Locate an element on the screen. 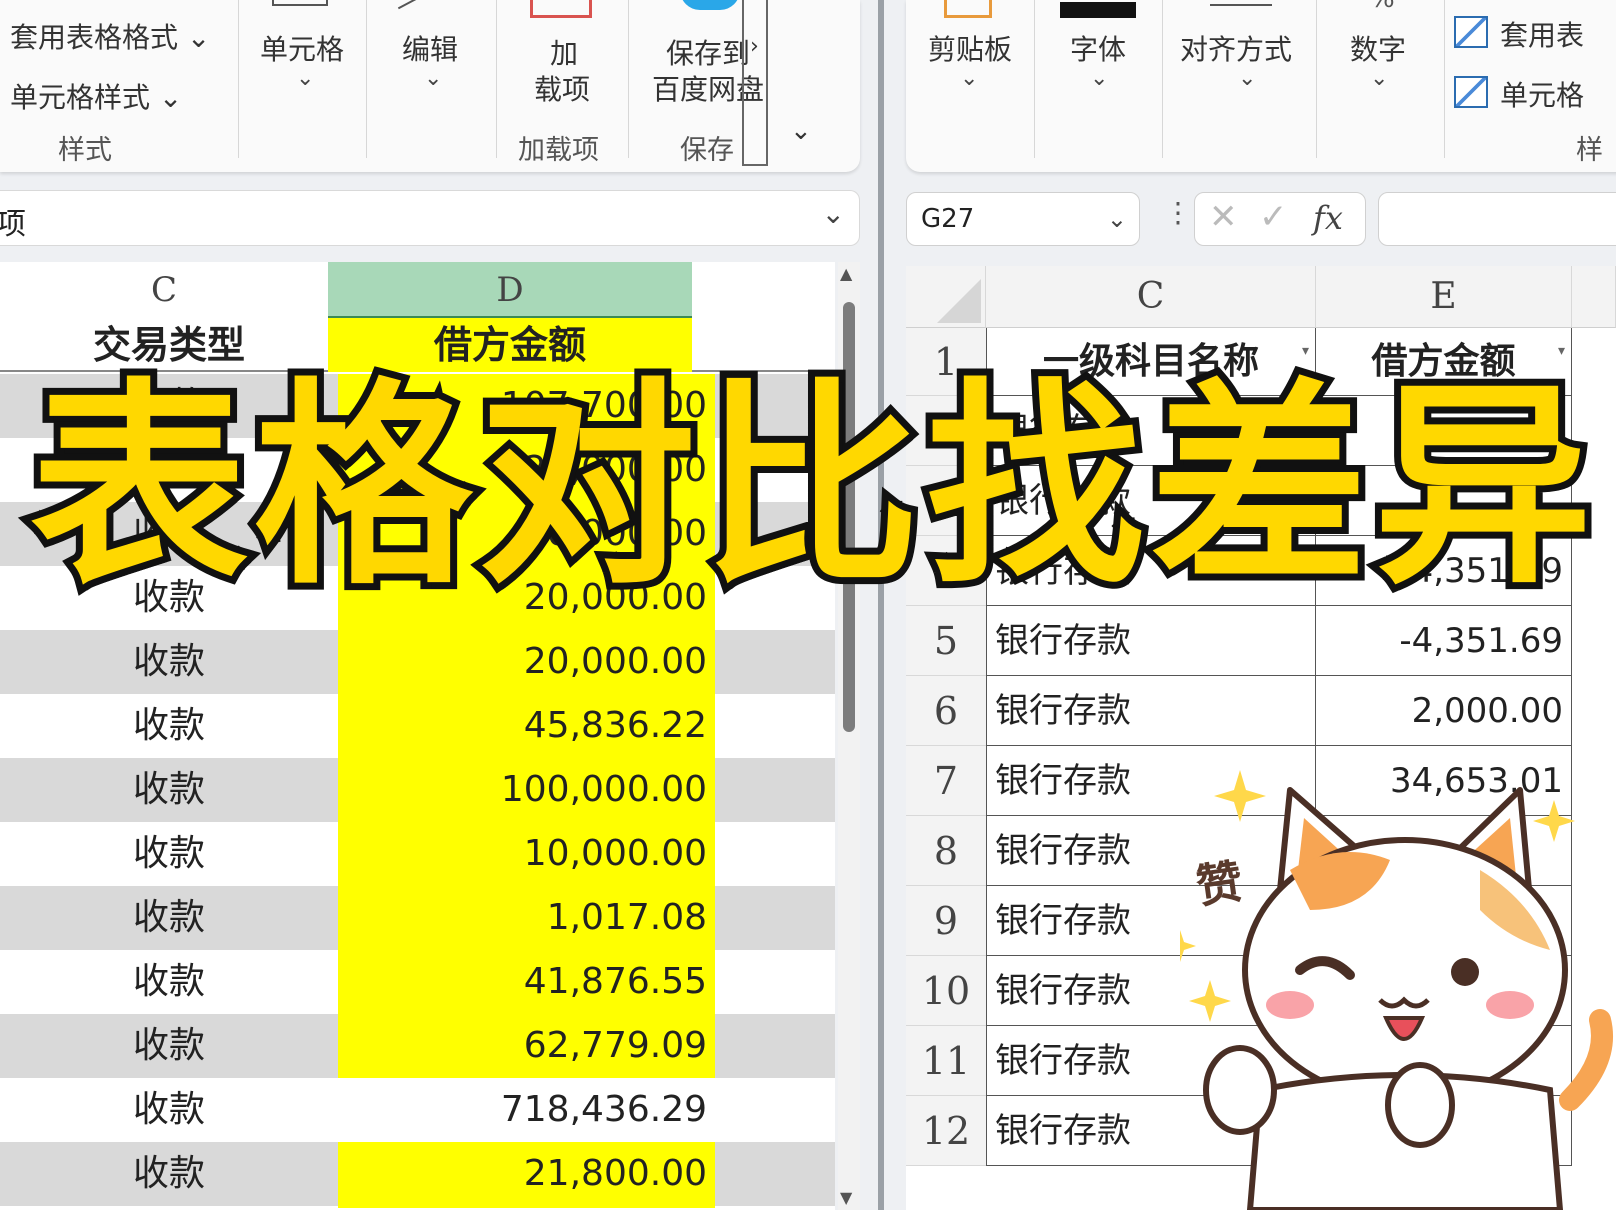  name-box: G27 ⌄ is located at coordinates (1023, 219).